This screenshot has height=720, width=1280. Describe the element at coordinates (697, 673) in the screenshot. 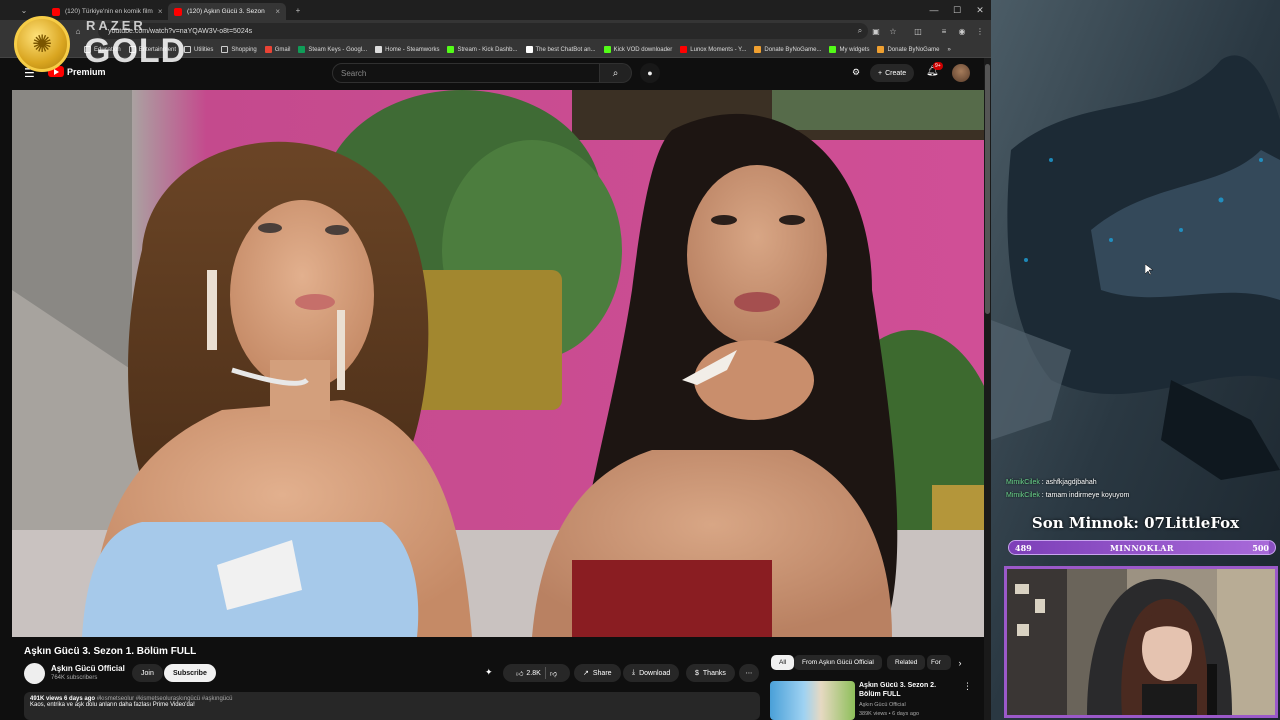

I see `thanks-icon: $` at that location.